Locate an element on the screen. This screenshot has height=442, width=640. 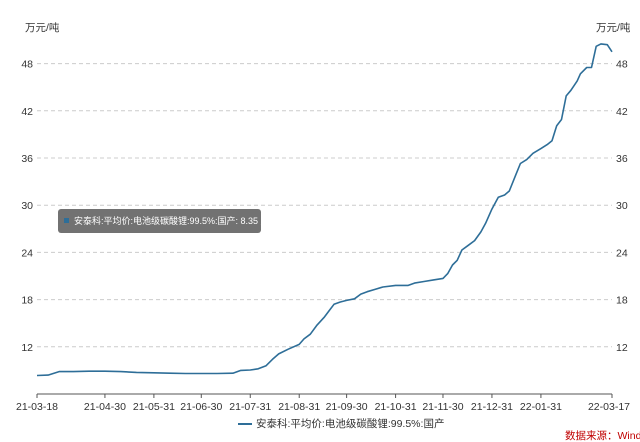
x-tick-label: 21-07-31 is located at coordinates (250, 407).